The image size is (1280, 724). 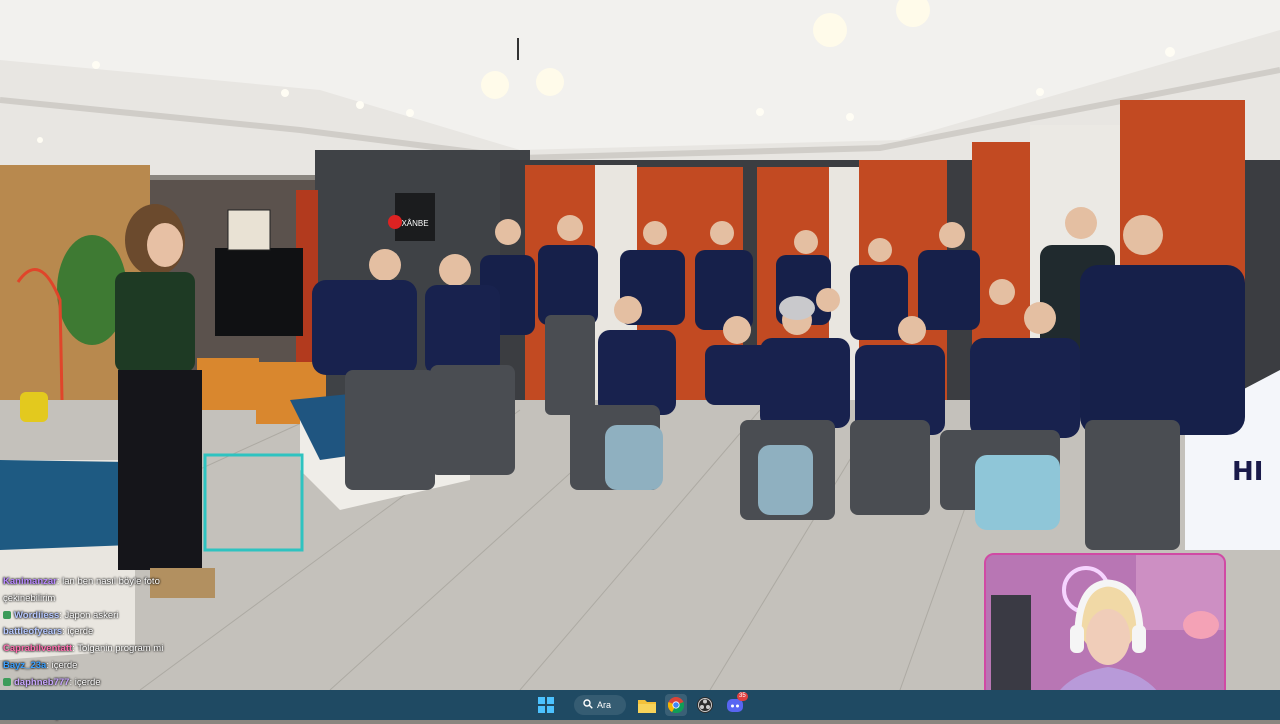 I want to click on grey-beanie, so click(x=797, y=308).